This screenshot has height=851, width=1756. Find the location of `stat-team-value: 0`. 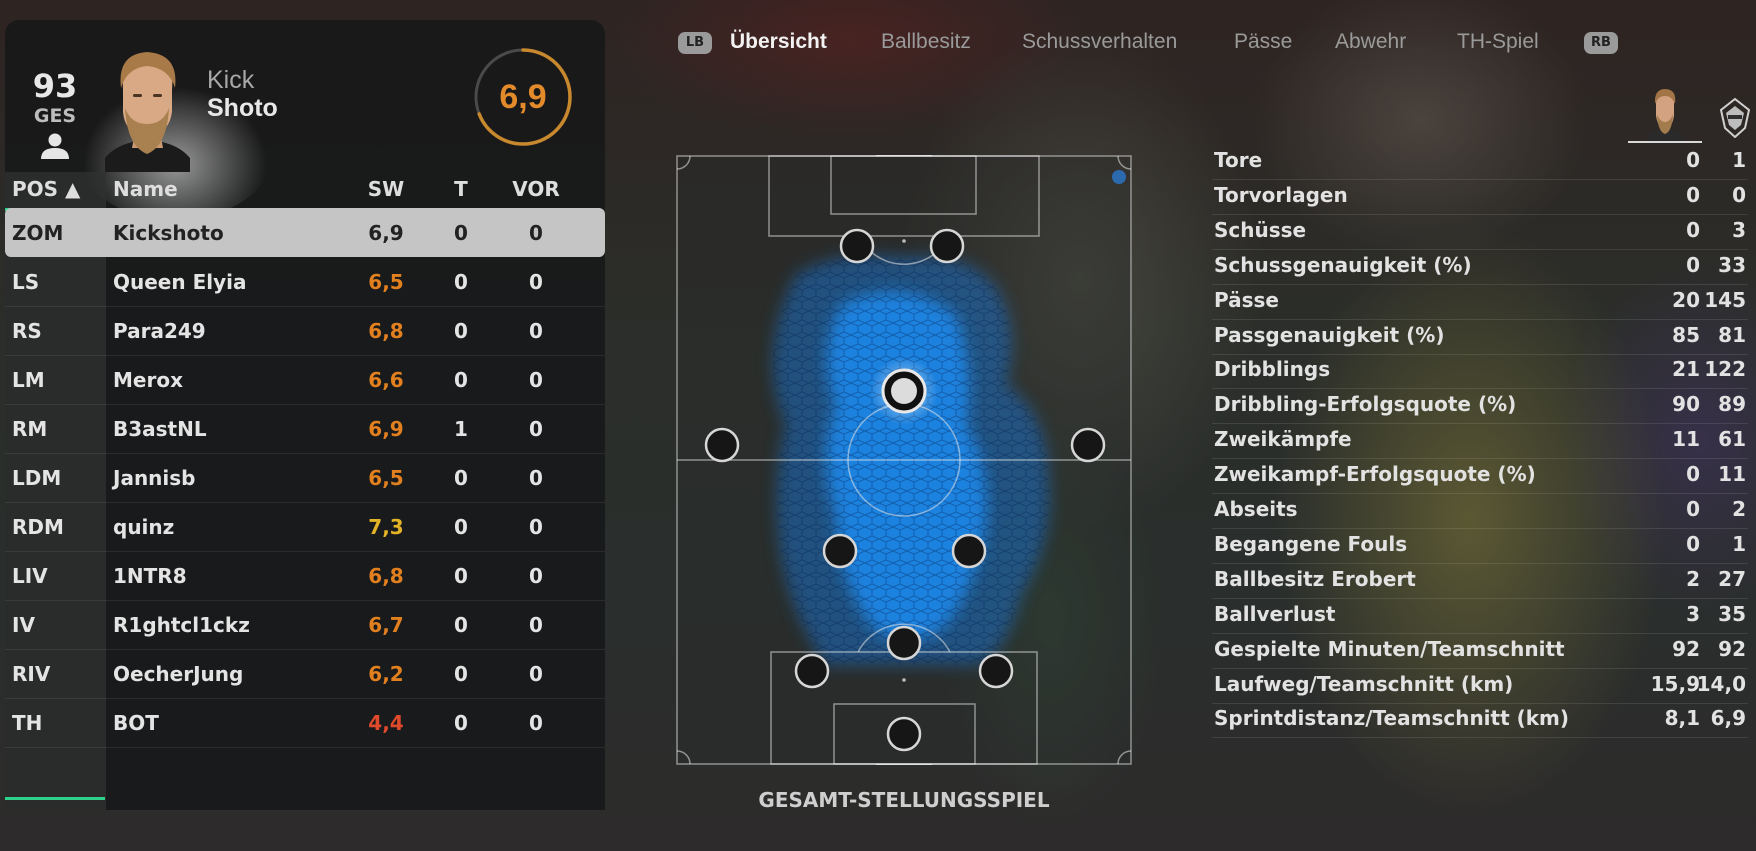

stat-team-value: 0 is located at coordinates (1739, 194).